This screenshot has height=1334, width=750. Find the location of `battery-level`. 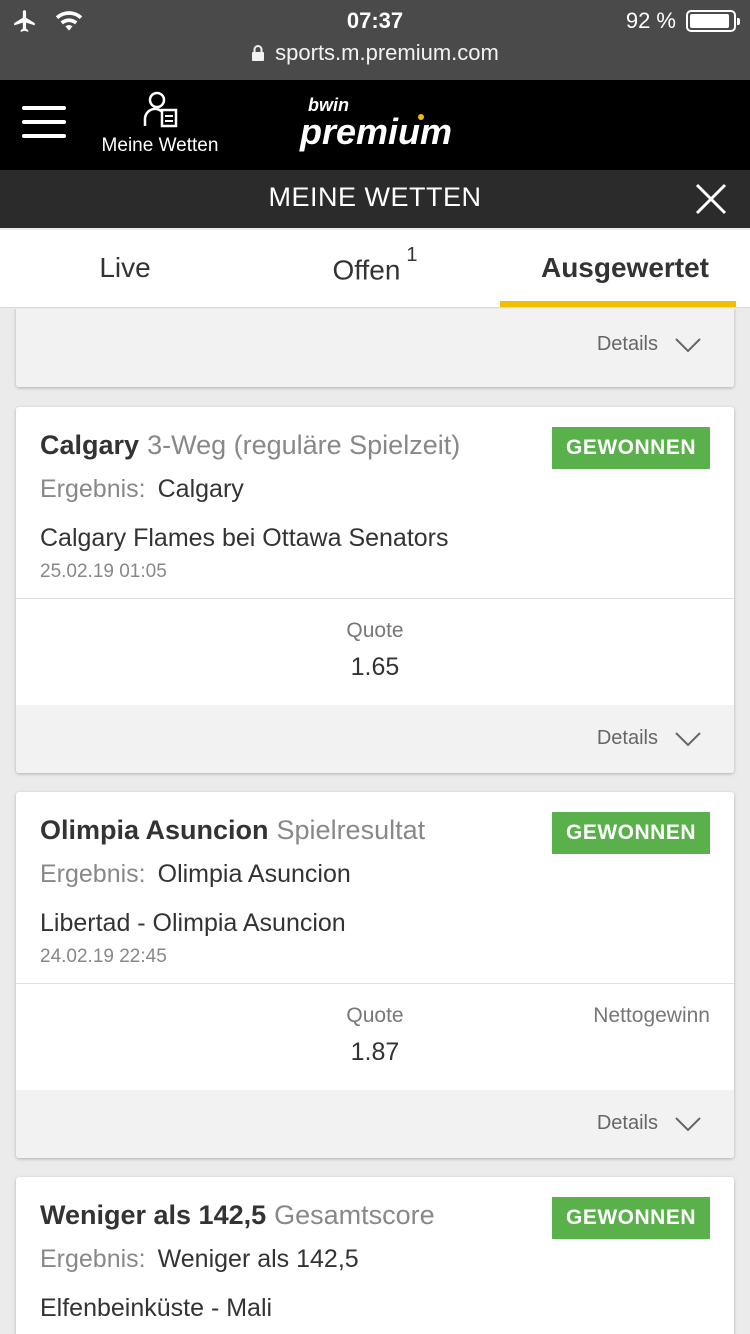

battery-level is located at coordinates (709, 21).